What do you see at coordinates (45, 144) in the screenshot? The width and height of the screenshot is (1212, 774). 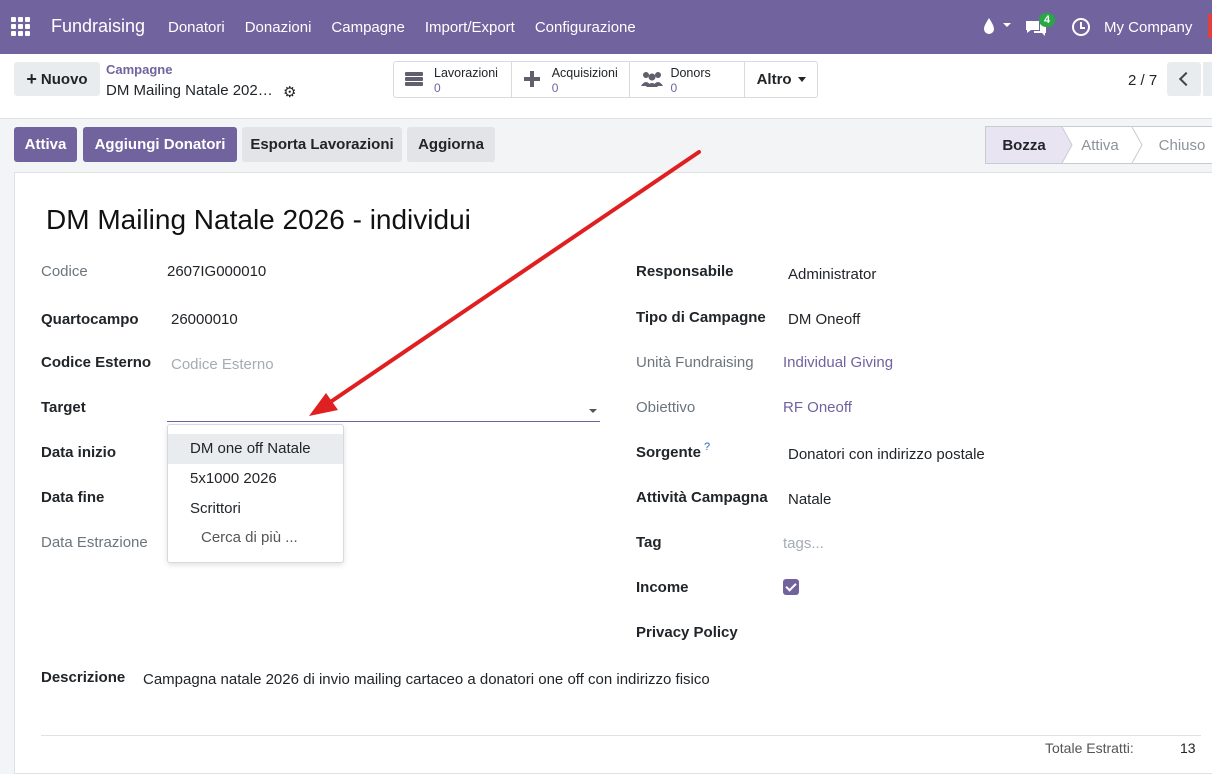 I see `activate-button: Attiva` at bounding box center [45, 144].